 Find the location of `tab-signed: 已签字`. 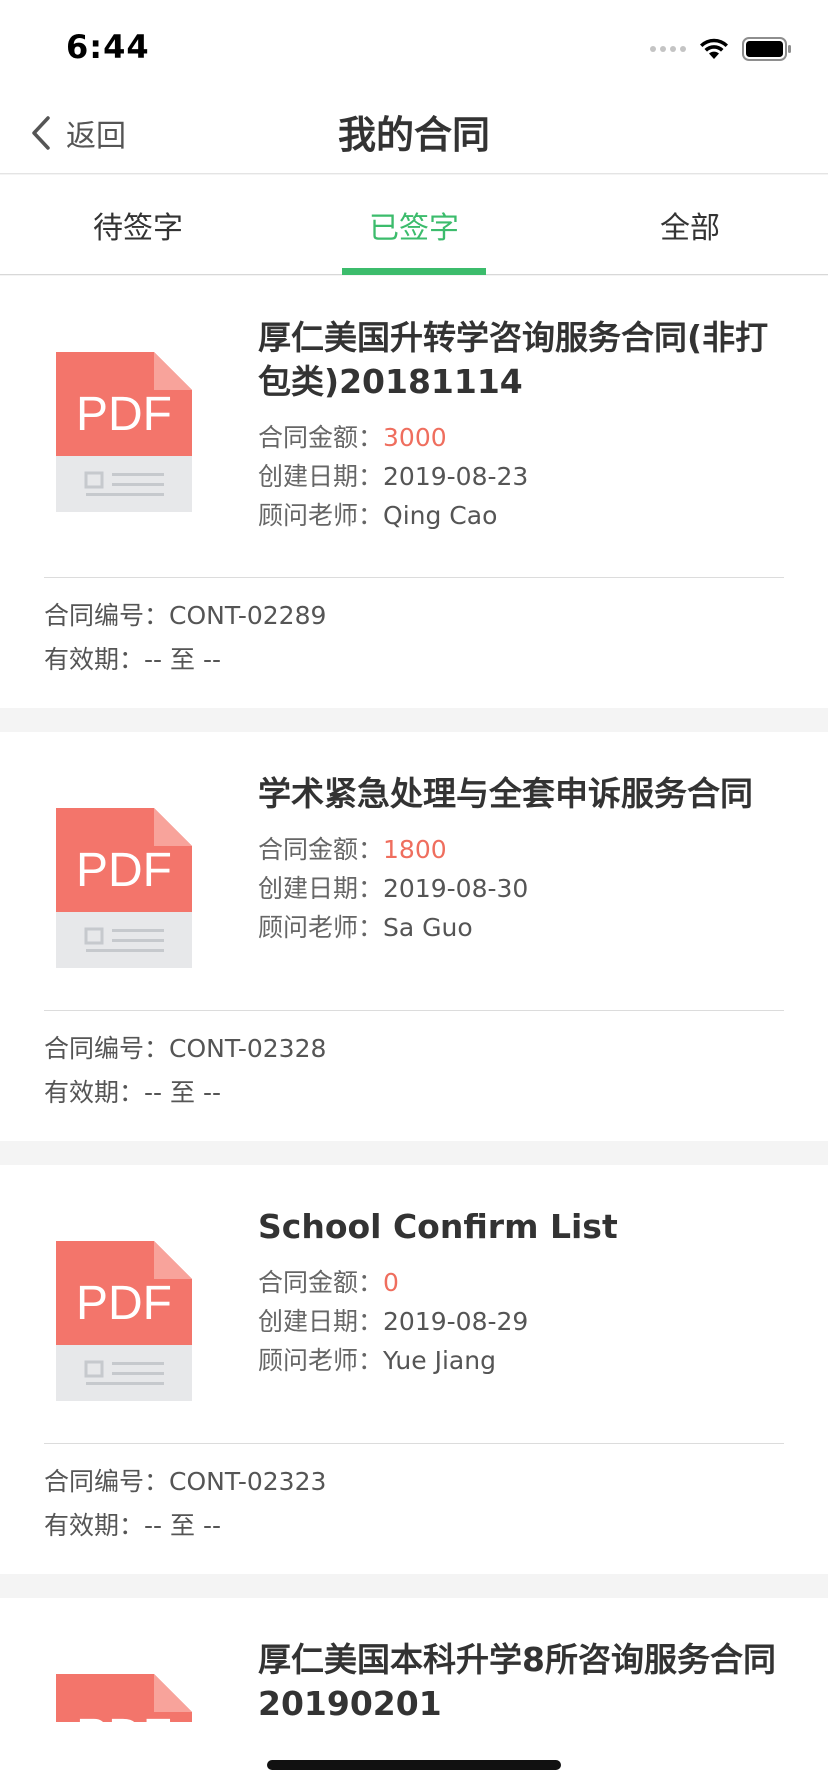

tab-signed: 已签字 is located at coordinates (414, 225).